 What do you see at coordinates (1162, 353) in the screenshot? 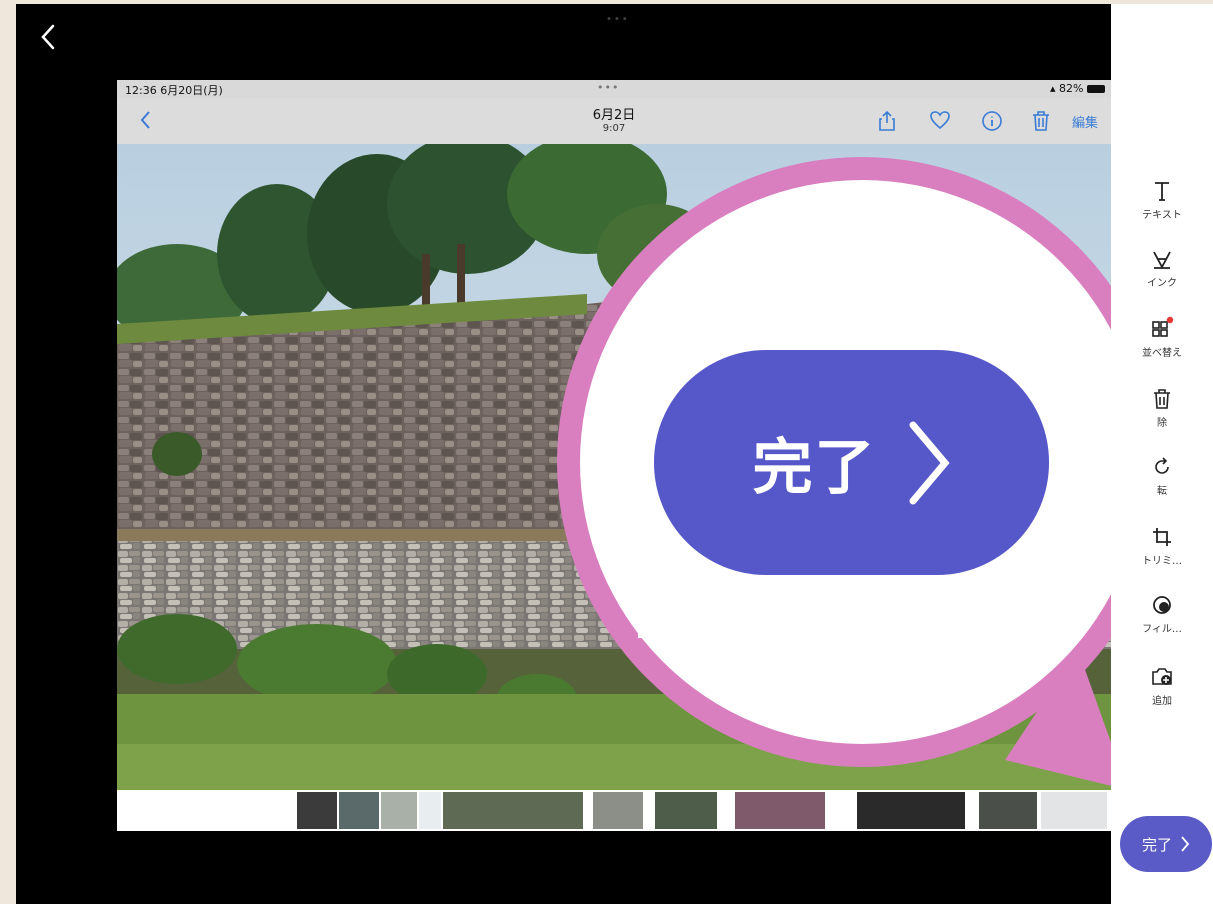
I see `tool-label: 並べ替え` at bounding box center [1162, 353].